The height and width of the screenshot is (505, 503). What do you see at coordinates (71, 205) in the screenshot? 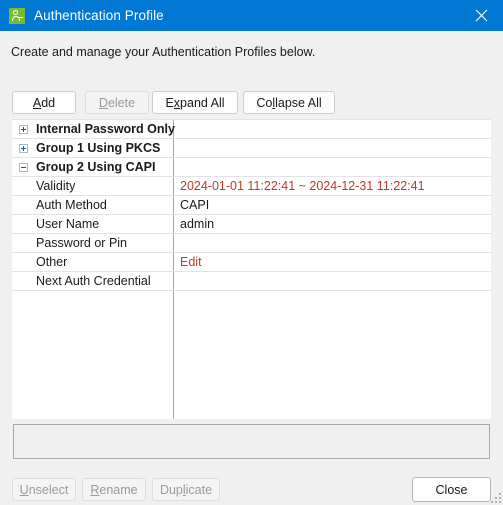
I see `tree-row-label: Auth Method` at bounding box center [71, 205].